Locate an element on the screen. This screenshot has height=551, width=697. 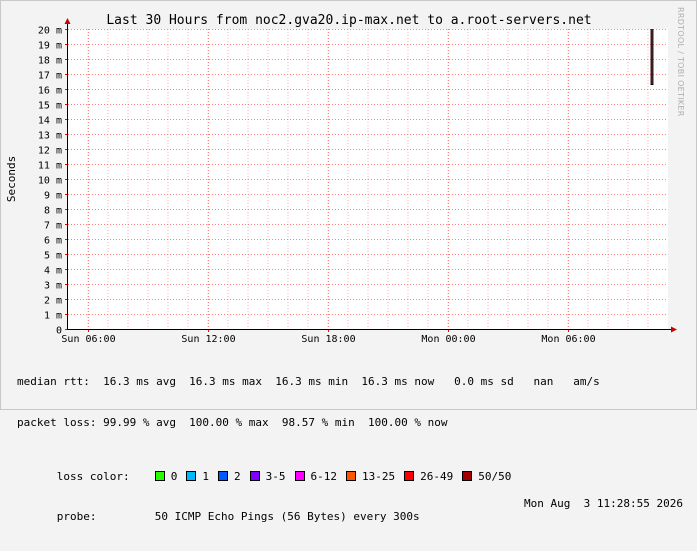
timestamp: Mon Aug 3 11:28:55 2026 is located at coordinates (603, 503).